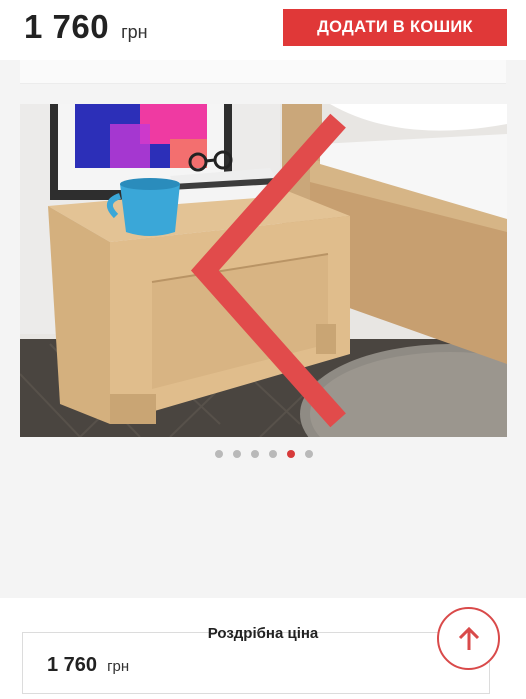 This screenshot has height=699, width=526. I want to click on header-price-currency: грн, so click(134, 32).